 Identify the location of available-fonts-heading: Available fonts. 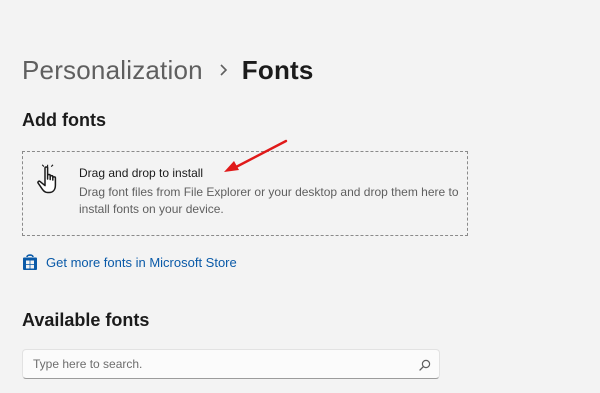
(86, 320).